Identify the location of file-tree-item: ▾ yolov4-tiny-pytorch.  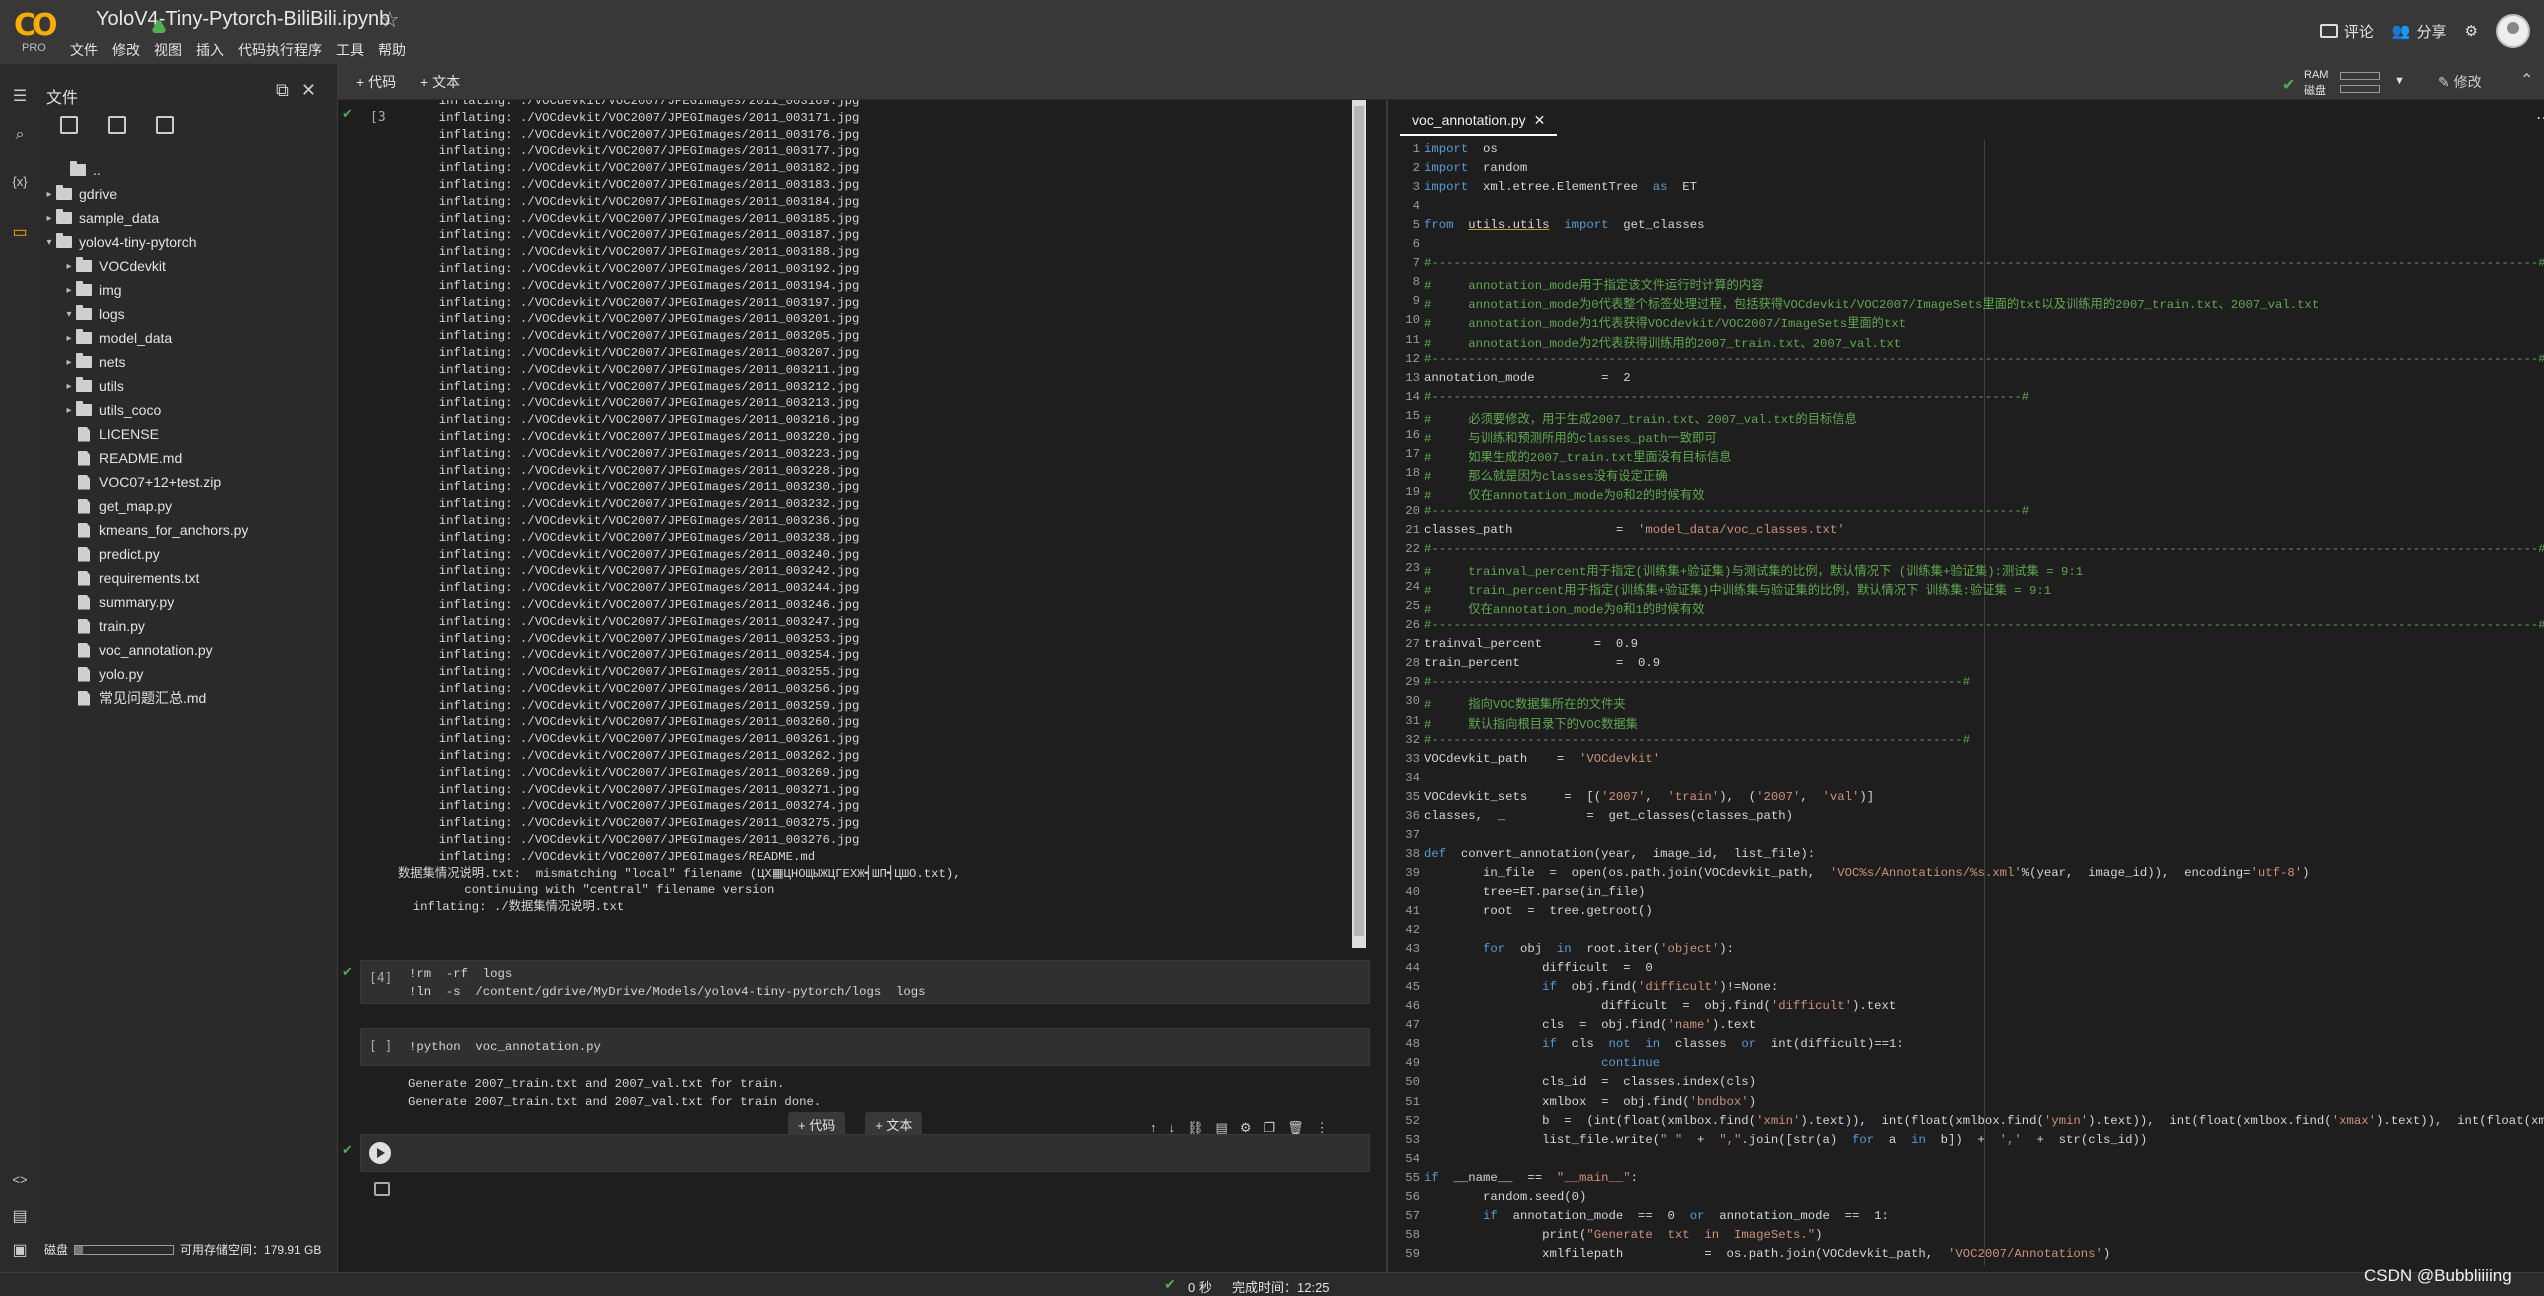
(189, 242).